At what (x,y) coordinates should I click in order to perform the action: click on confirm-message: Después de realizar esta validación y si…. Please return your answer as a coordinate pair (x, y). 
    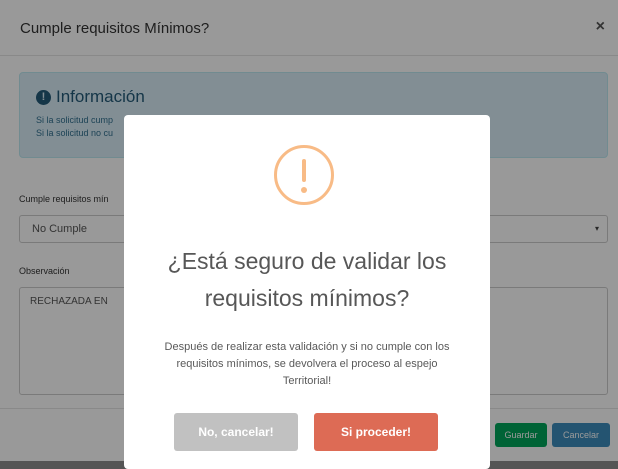
    Looking at the image, I should click on (307, 364).